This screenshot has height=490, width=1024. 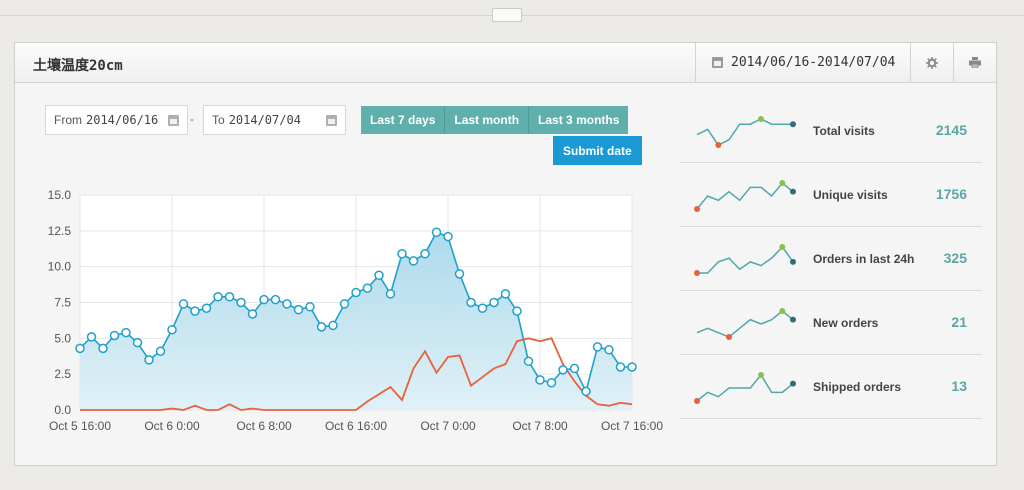 I want to click on header-date-range: 2014/06/16-2014/07/04, so click(x=802, y=62).